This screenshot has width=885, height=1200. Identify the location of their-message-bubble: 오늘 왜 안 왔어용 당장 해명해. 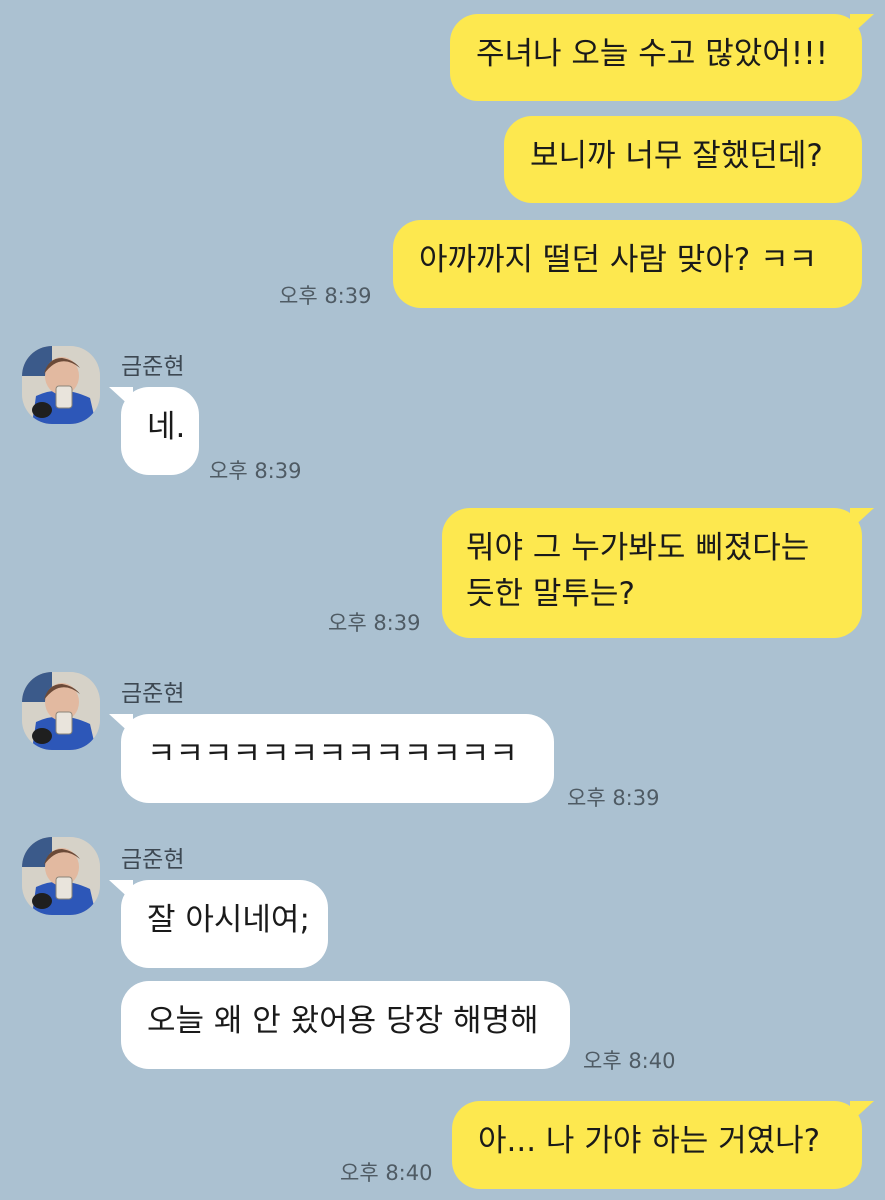
(345, 1025).